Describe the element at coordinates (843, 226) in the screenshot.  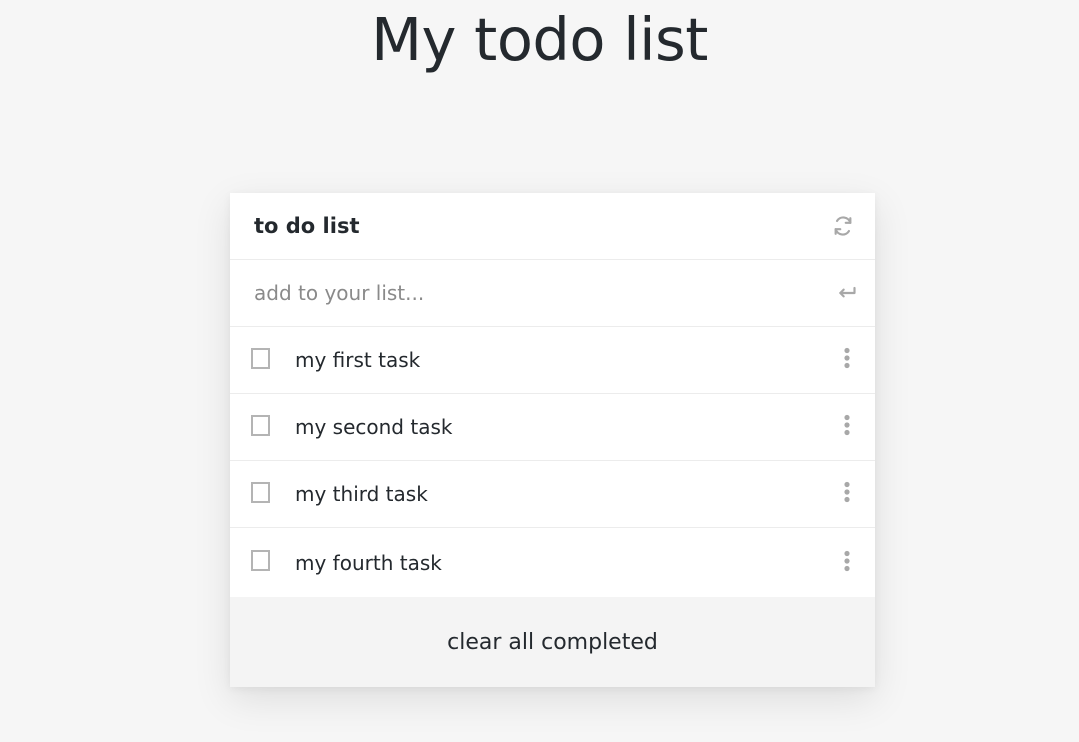
I see `refresh-icon` at that location.